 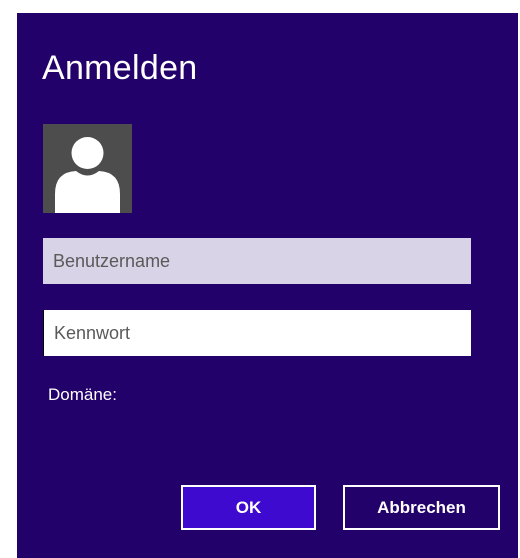 What do you see at coordinates (421, 507) in the screenshot?
I see `cancel-button: Abbrechen` at bounding box center [421, 507].